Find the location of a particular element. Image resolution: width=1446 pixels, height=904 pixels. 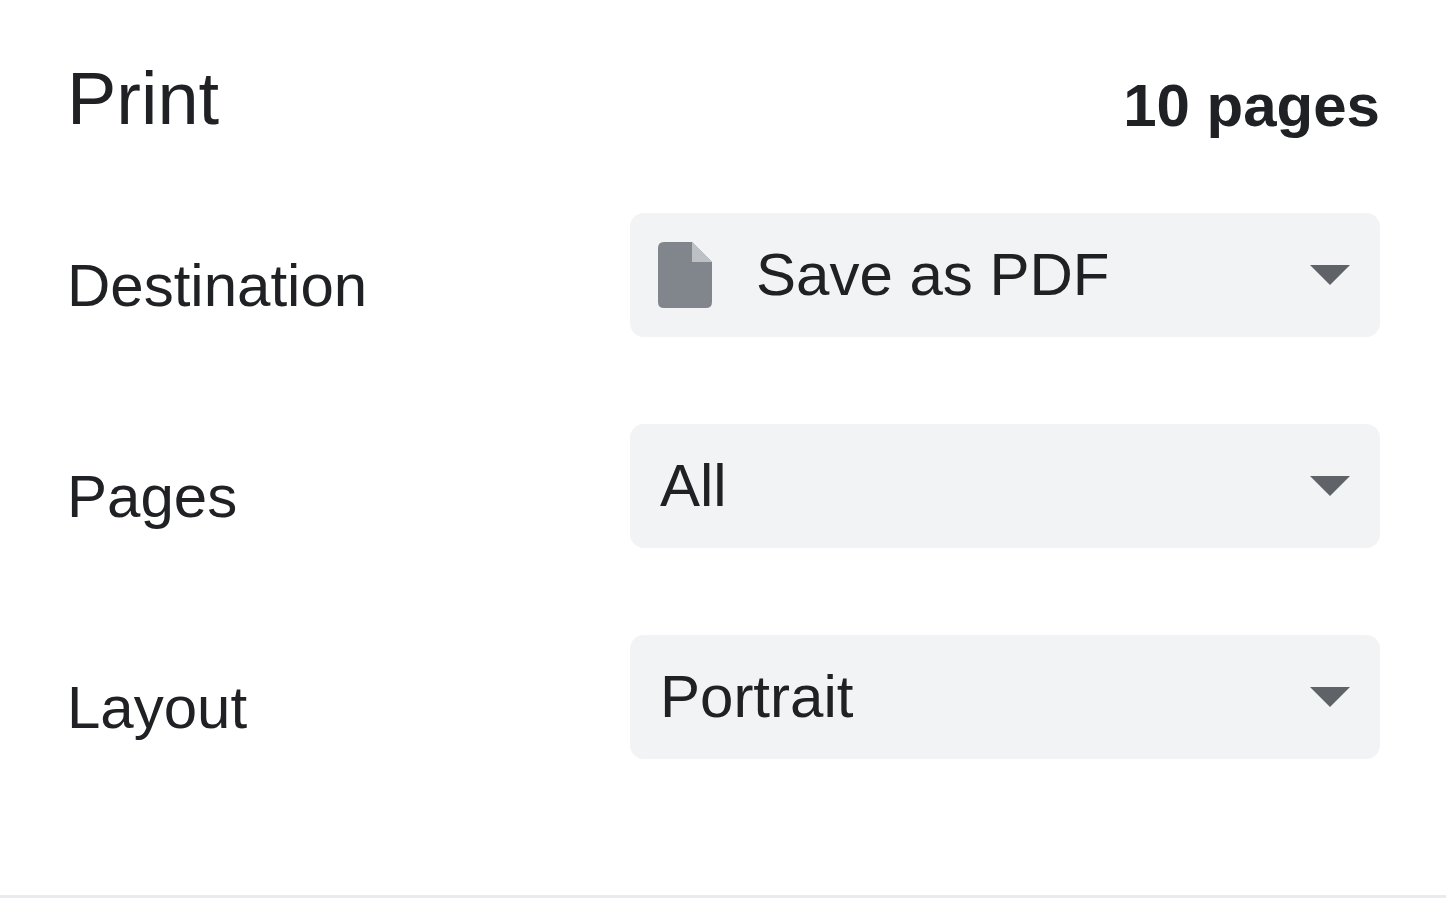

setting-label: Layout is located at coordinates (158, 708).